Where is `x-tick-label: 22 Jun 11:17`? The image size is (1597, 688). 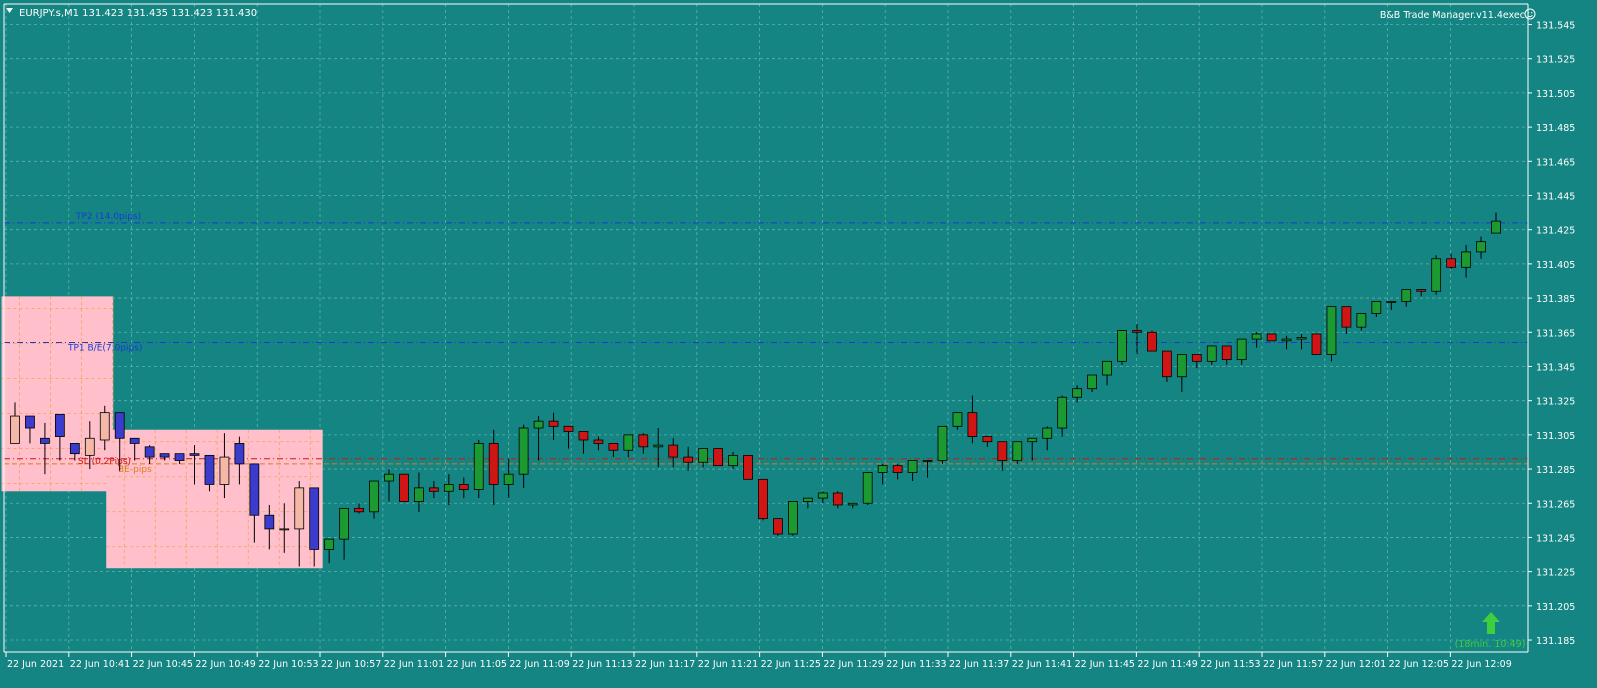 x-tick-label: 22 Jun 11:17 is located at coordinates (665, 664).